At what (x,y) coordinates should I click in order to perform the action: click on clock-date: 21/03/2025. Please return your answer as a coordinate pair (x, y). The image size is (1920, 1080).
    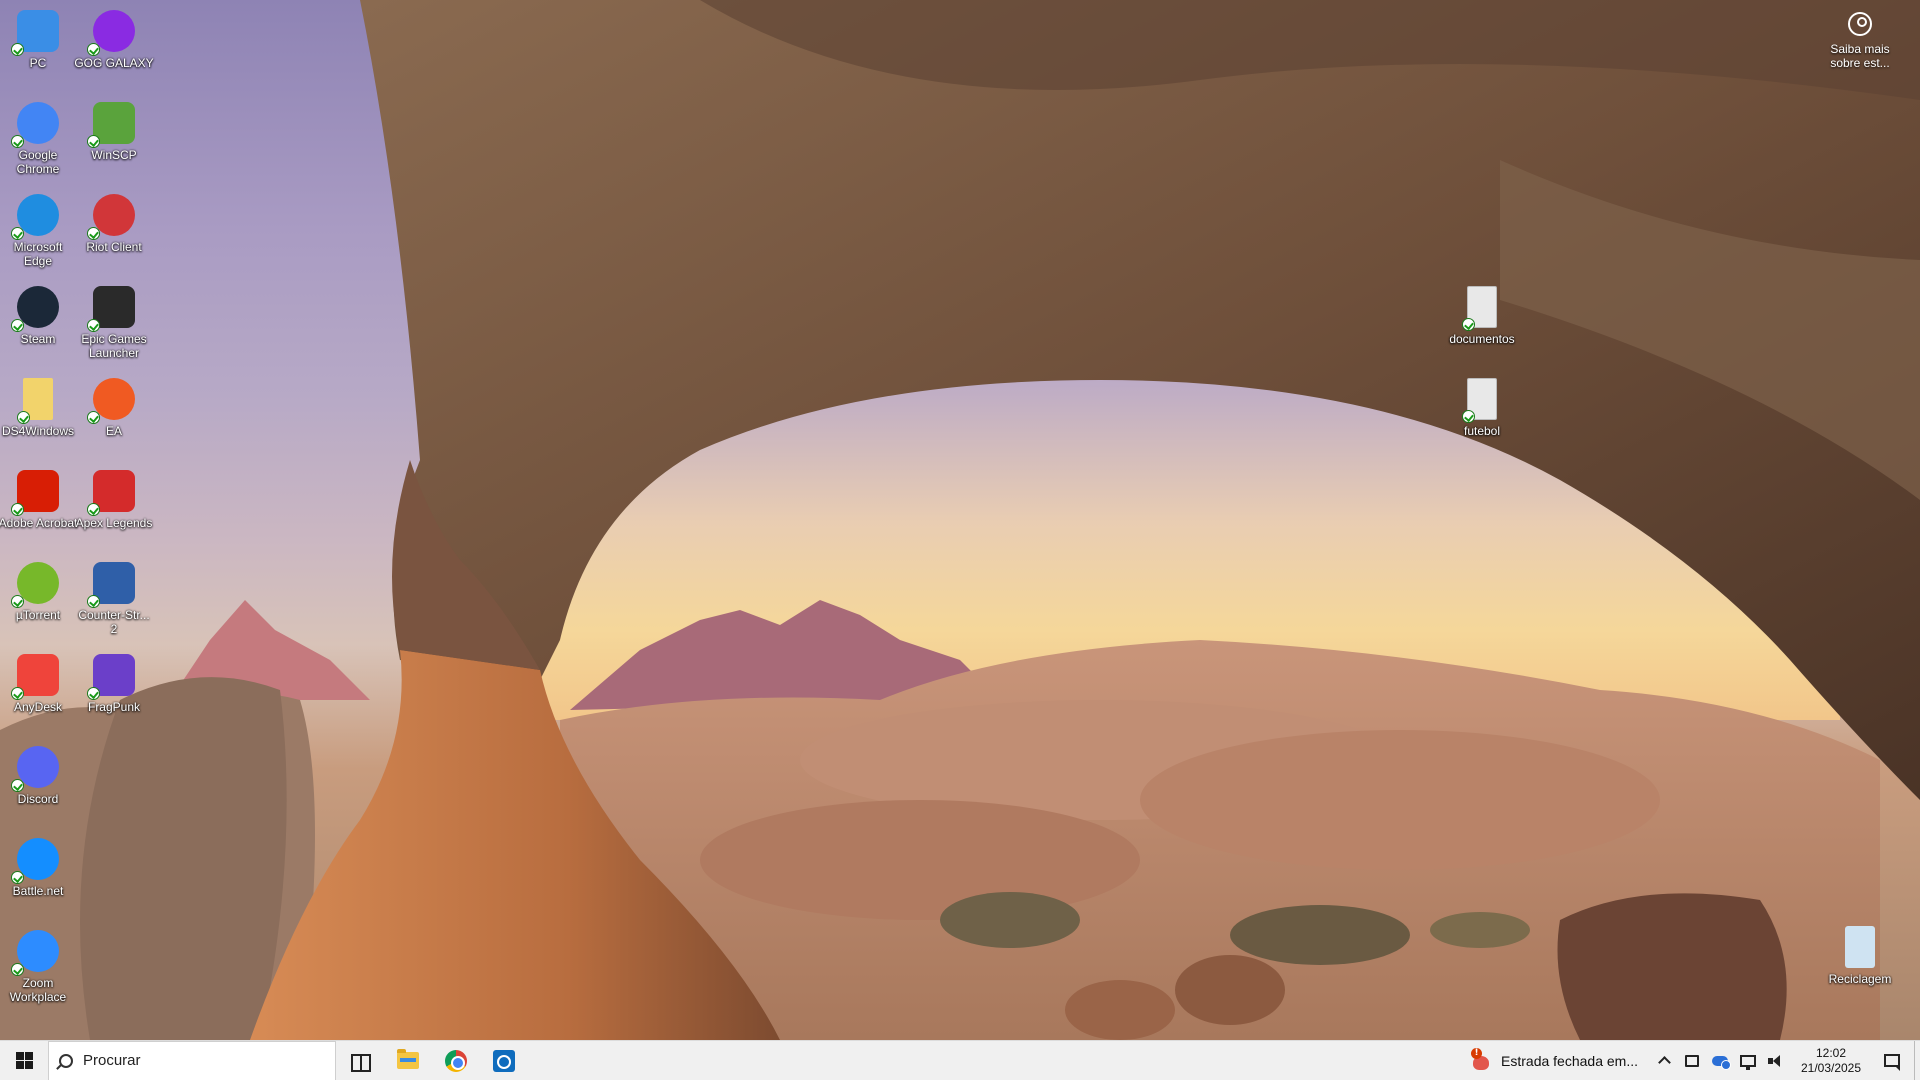
    Looking at the image, I should click on (1831, 1067).